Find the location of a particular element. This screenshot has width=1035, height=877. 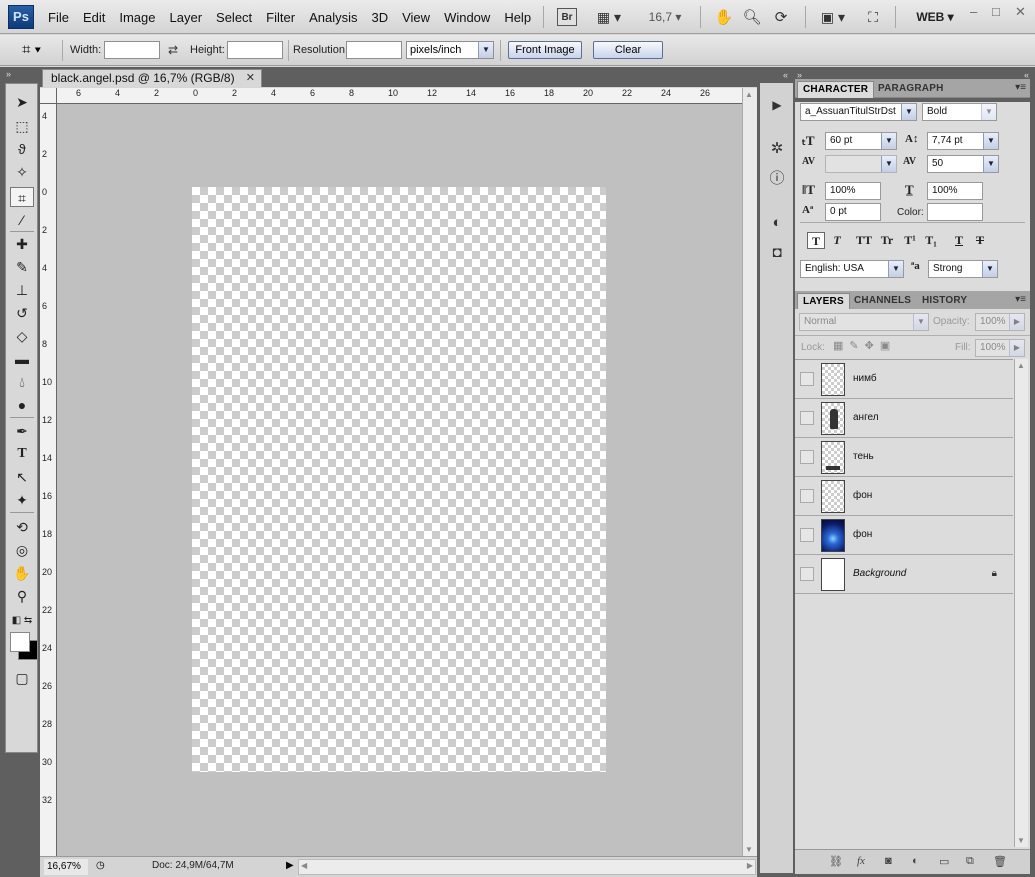

fill-input: 100% ▶ is located at coordinates (1000, 348).